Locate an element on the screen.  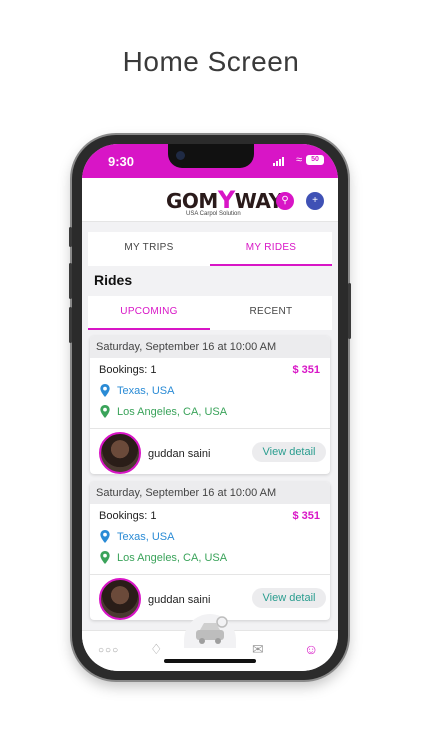
search-button: ⚲ is located at coordinates (285, 201).